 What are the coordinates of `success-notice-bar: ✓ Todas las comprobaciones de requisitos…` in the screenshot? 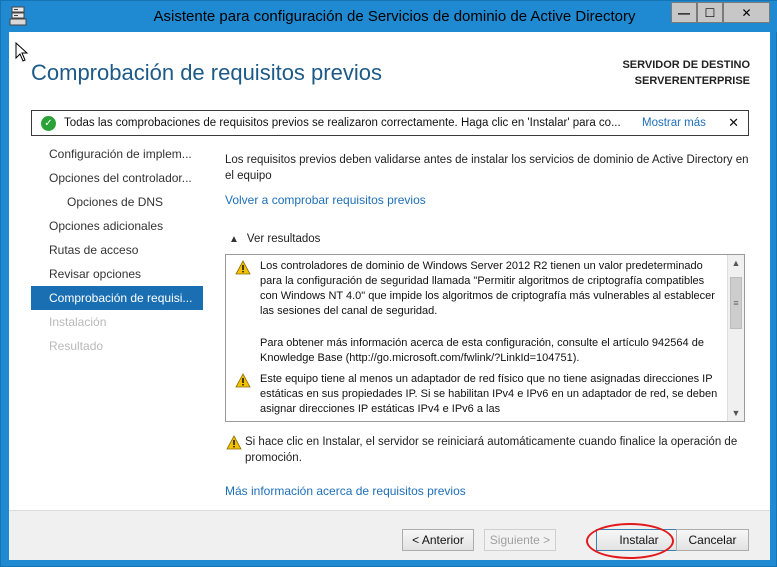 It's located at (390, 123).